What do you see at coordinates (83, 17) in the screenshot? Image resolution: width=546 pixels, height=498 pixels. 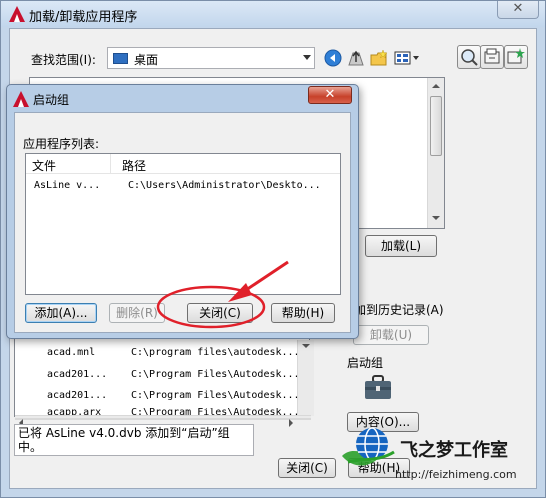 I see `window-title: 加载/卸载应用程序` at bounding box center [83, 17].